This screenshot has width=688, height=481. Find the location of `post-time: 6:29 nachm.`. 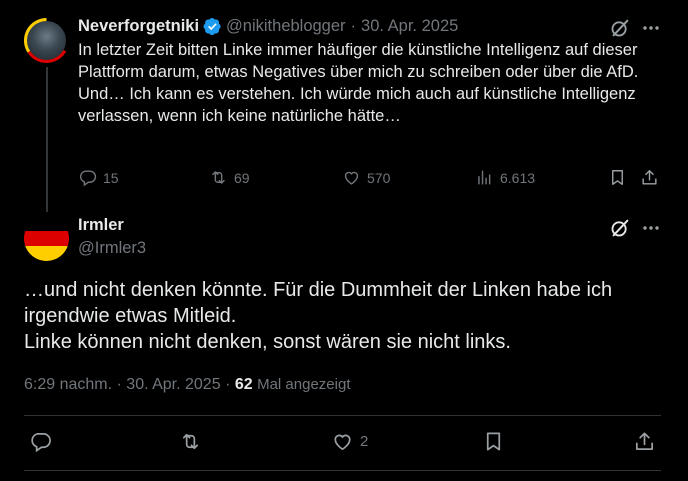

post-time: 6:29 nachm. is located at coordinates (68, 384).